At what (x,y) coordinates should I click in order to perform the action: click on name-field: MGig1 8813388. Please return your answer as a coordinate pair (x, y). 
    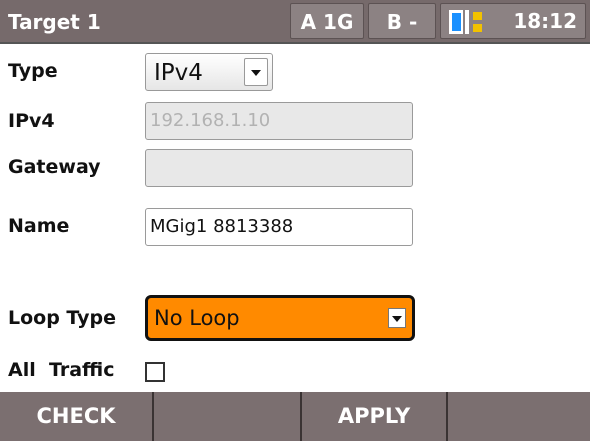
    Looking at the image, I should click on (279, 227).